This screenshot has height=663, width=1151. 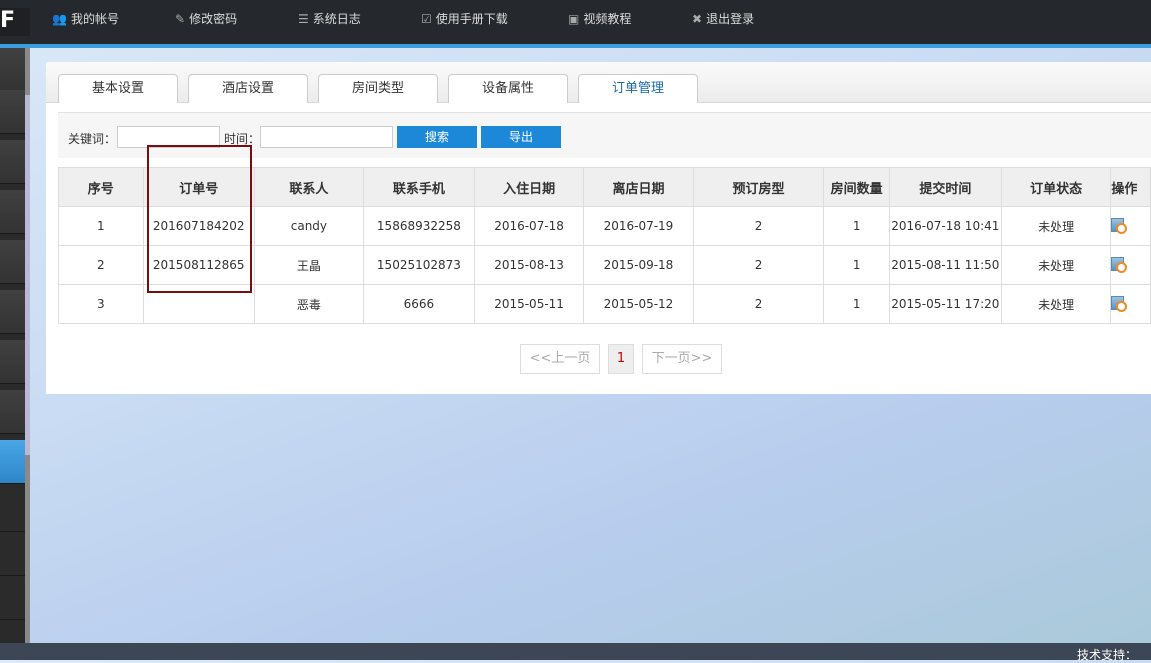 What do you see at coordinates (418, 304) in the screenshot?
I see `table-cell: 6666` at bounding box center [418, 304].